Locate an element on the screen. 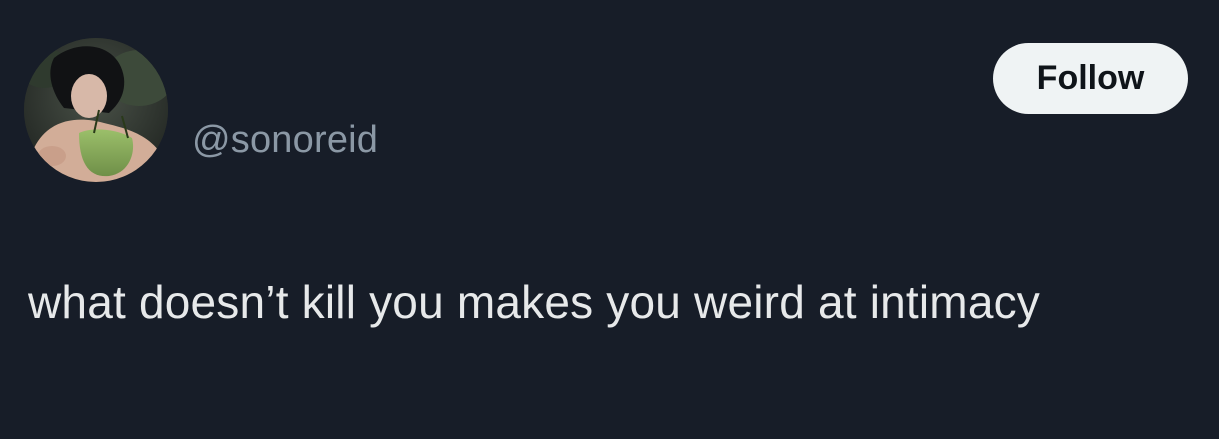 Image resolution: width=1219 pixels, height=439 pixels. profile-photo-icon is located at coordinates (96, 110).